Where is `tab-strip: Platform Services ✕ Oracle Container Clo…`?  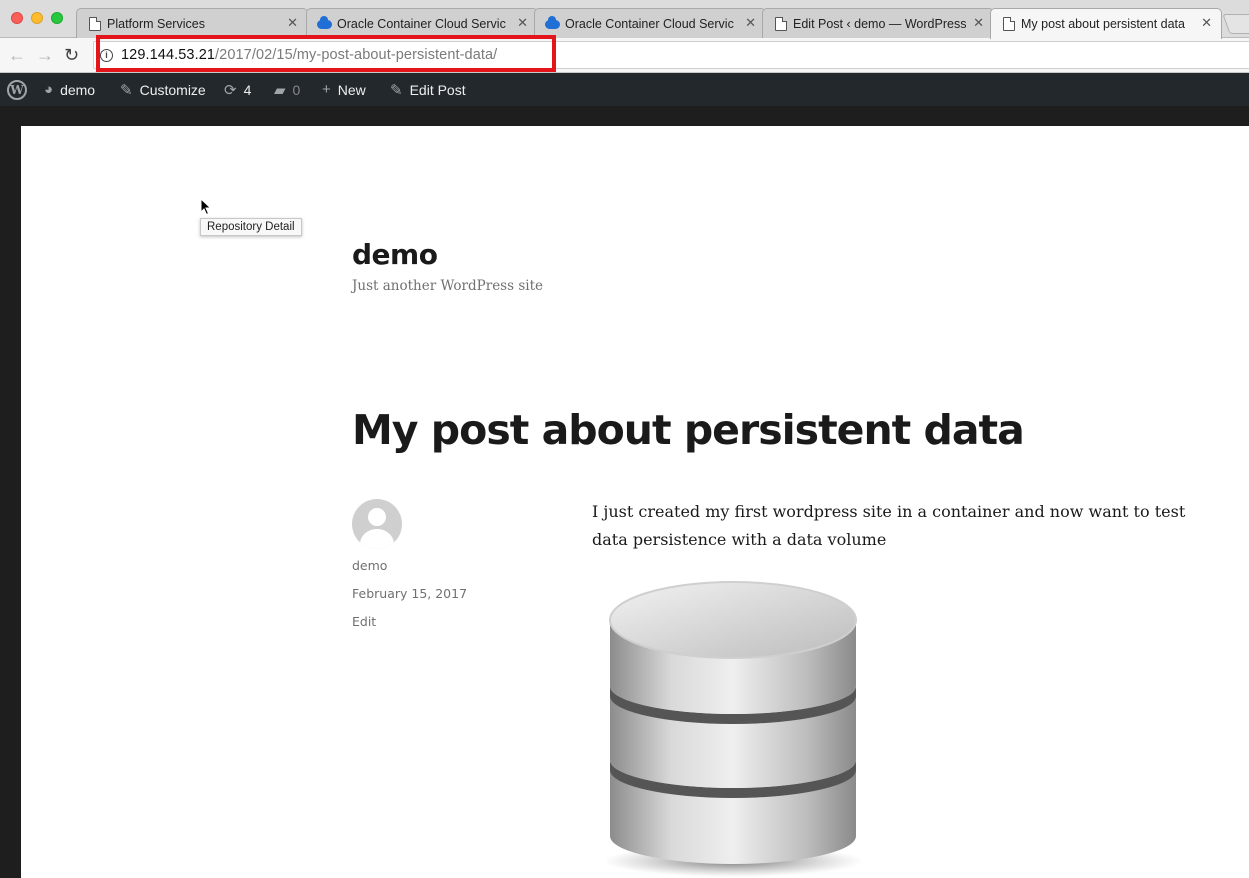 tab-strip: Platform Services ✕ Oracle Container Clo… is located at coordinates (624, 19).